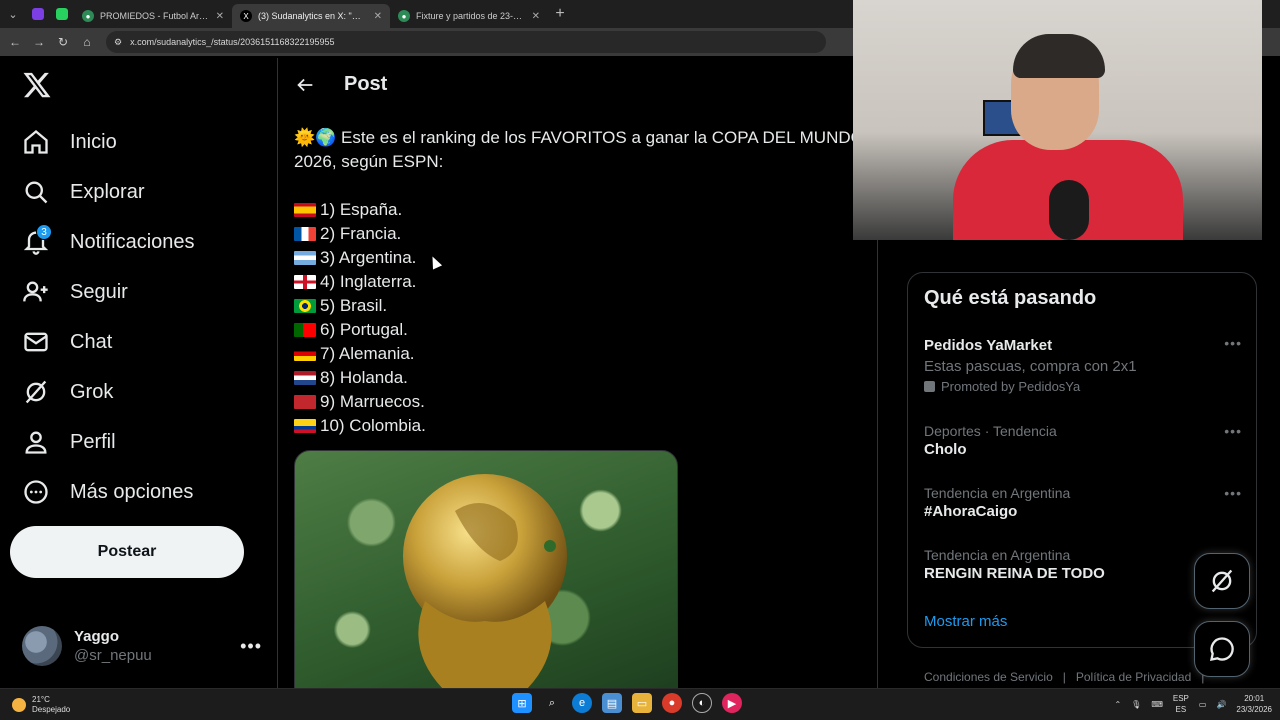 This screenshot has width=1280, height=720. What do you see at coordinates (51, 709) in the screenshot?
I see `weather-desc: Despejado` at bounding box center [51, 709].